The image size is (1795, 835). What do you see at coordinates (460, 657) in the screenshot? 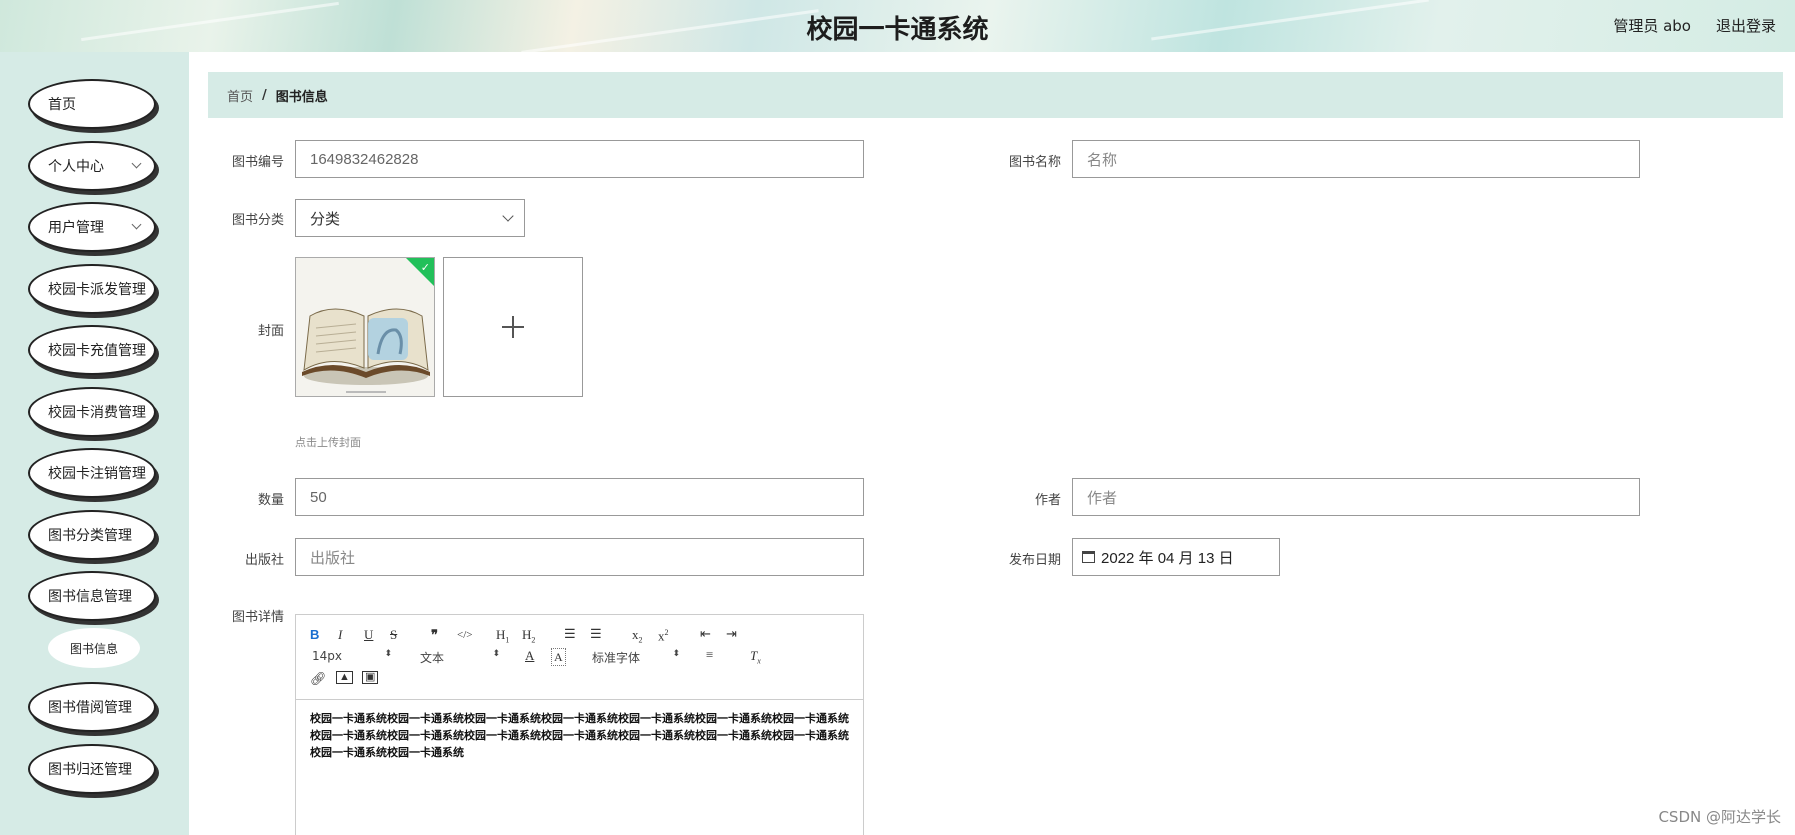
I see `text-style-select: 文本 ⬍` at bounding box center [460, 657].